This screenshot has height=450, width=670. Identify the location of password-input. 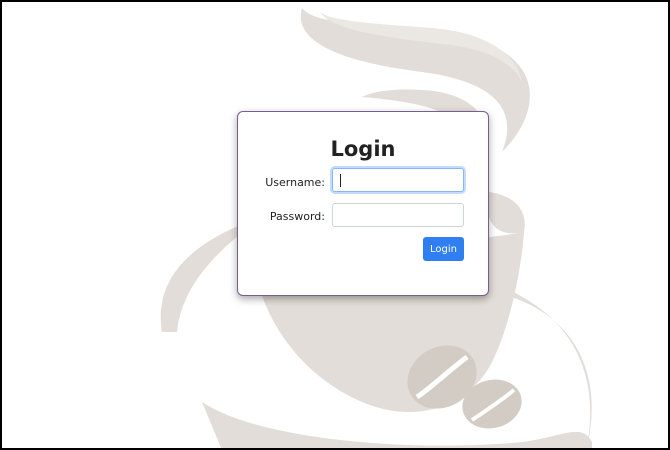
(398, 215).